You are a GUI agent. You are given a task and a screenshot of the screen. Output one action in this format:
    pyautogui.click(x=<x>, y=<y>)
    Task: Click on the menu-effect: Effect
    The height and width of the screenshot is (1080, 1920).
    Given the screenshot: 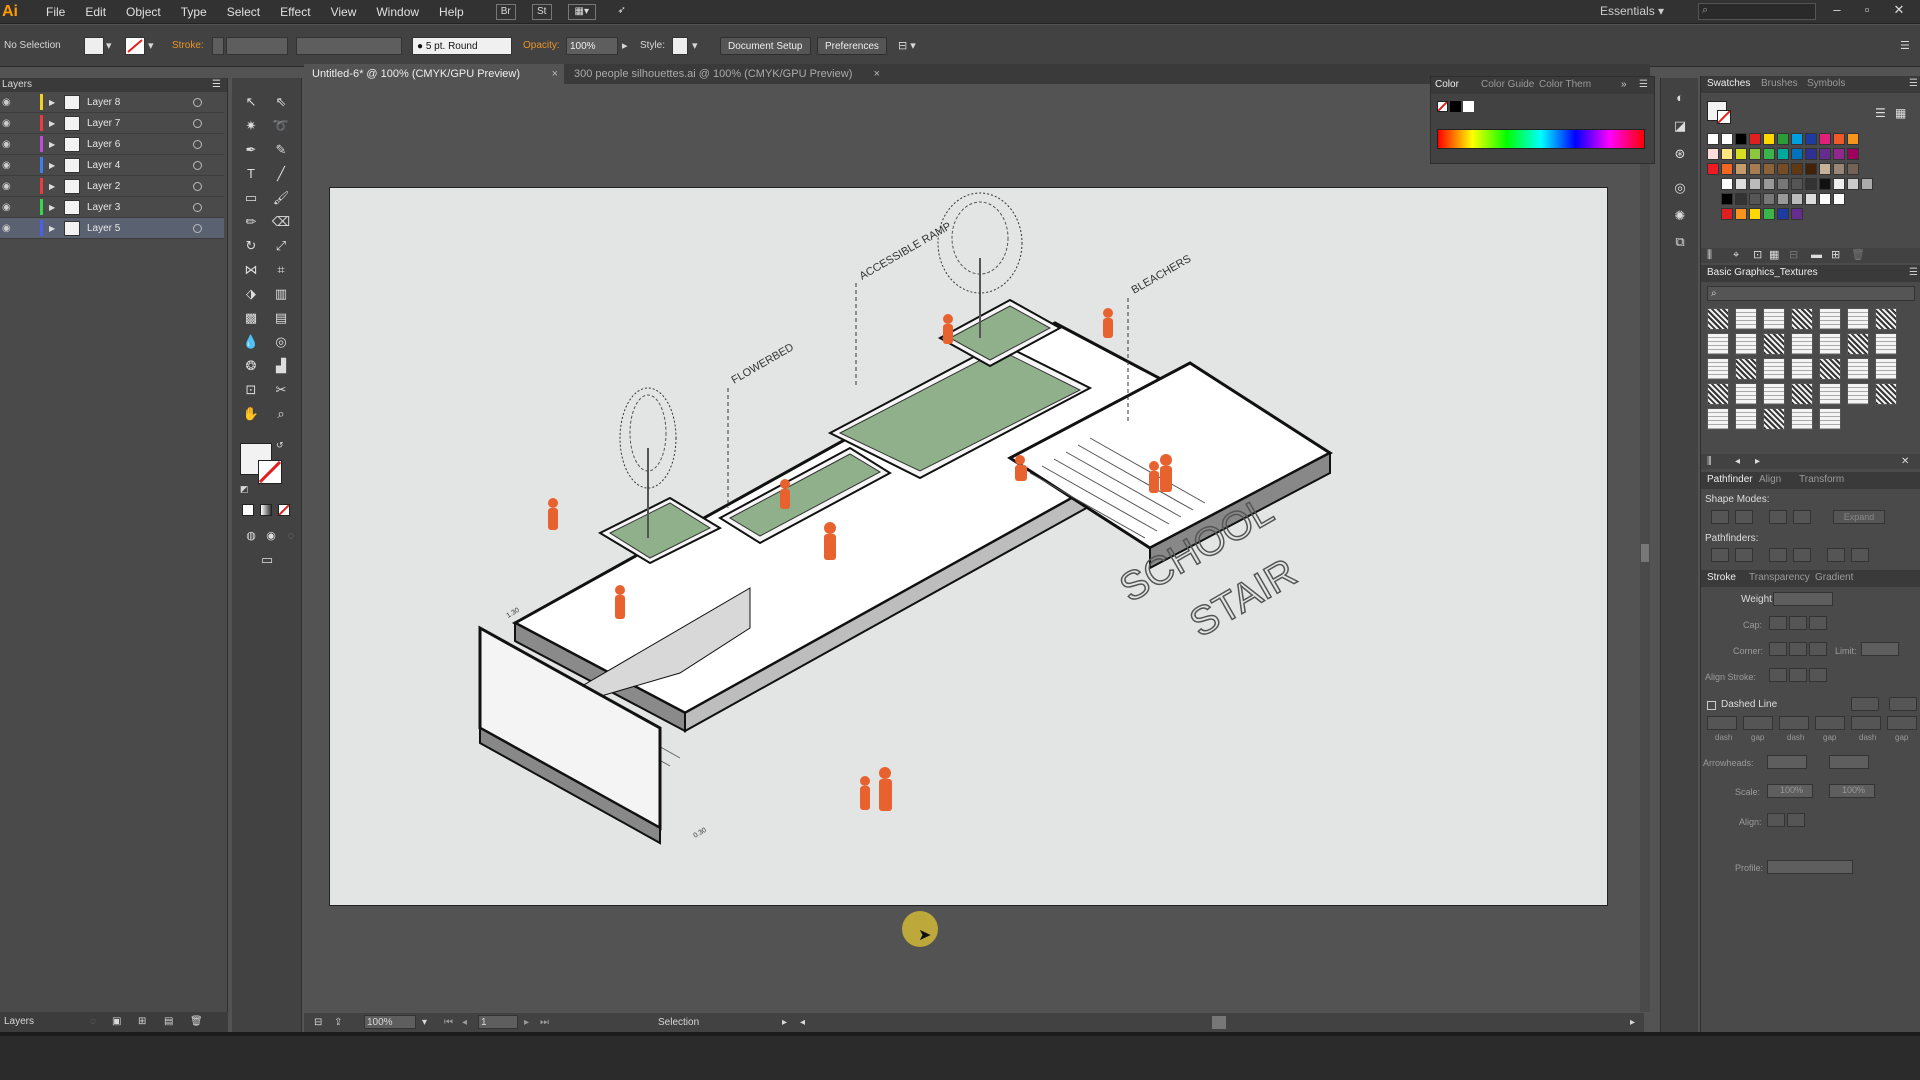 What is the action you would take?
    pyautogui.click(x=295, y=12)
    